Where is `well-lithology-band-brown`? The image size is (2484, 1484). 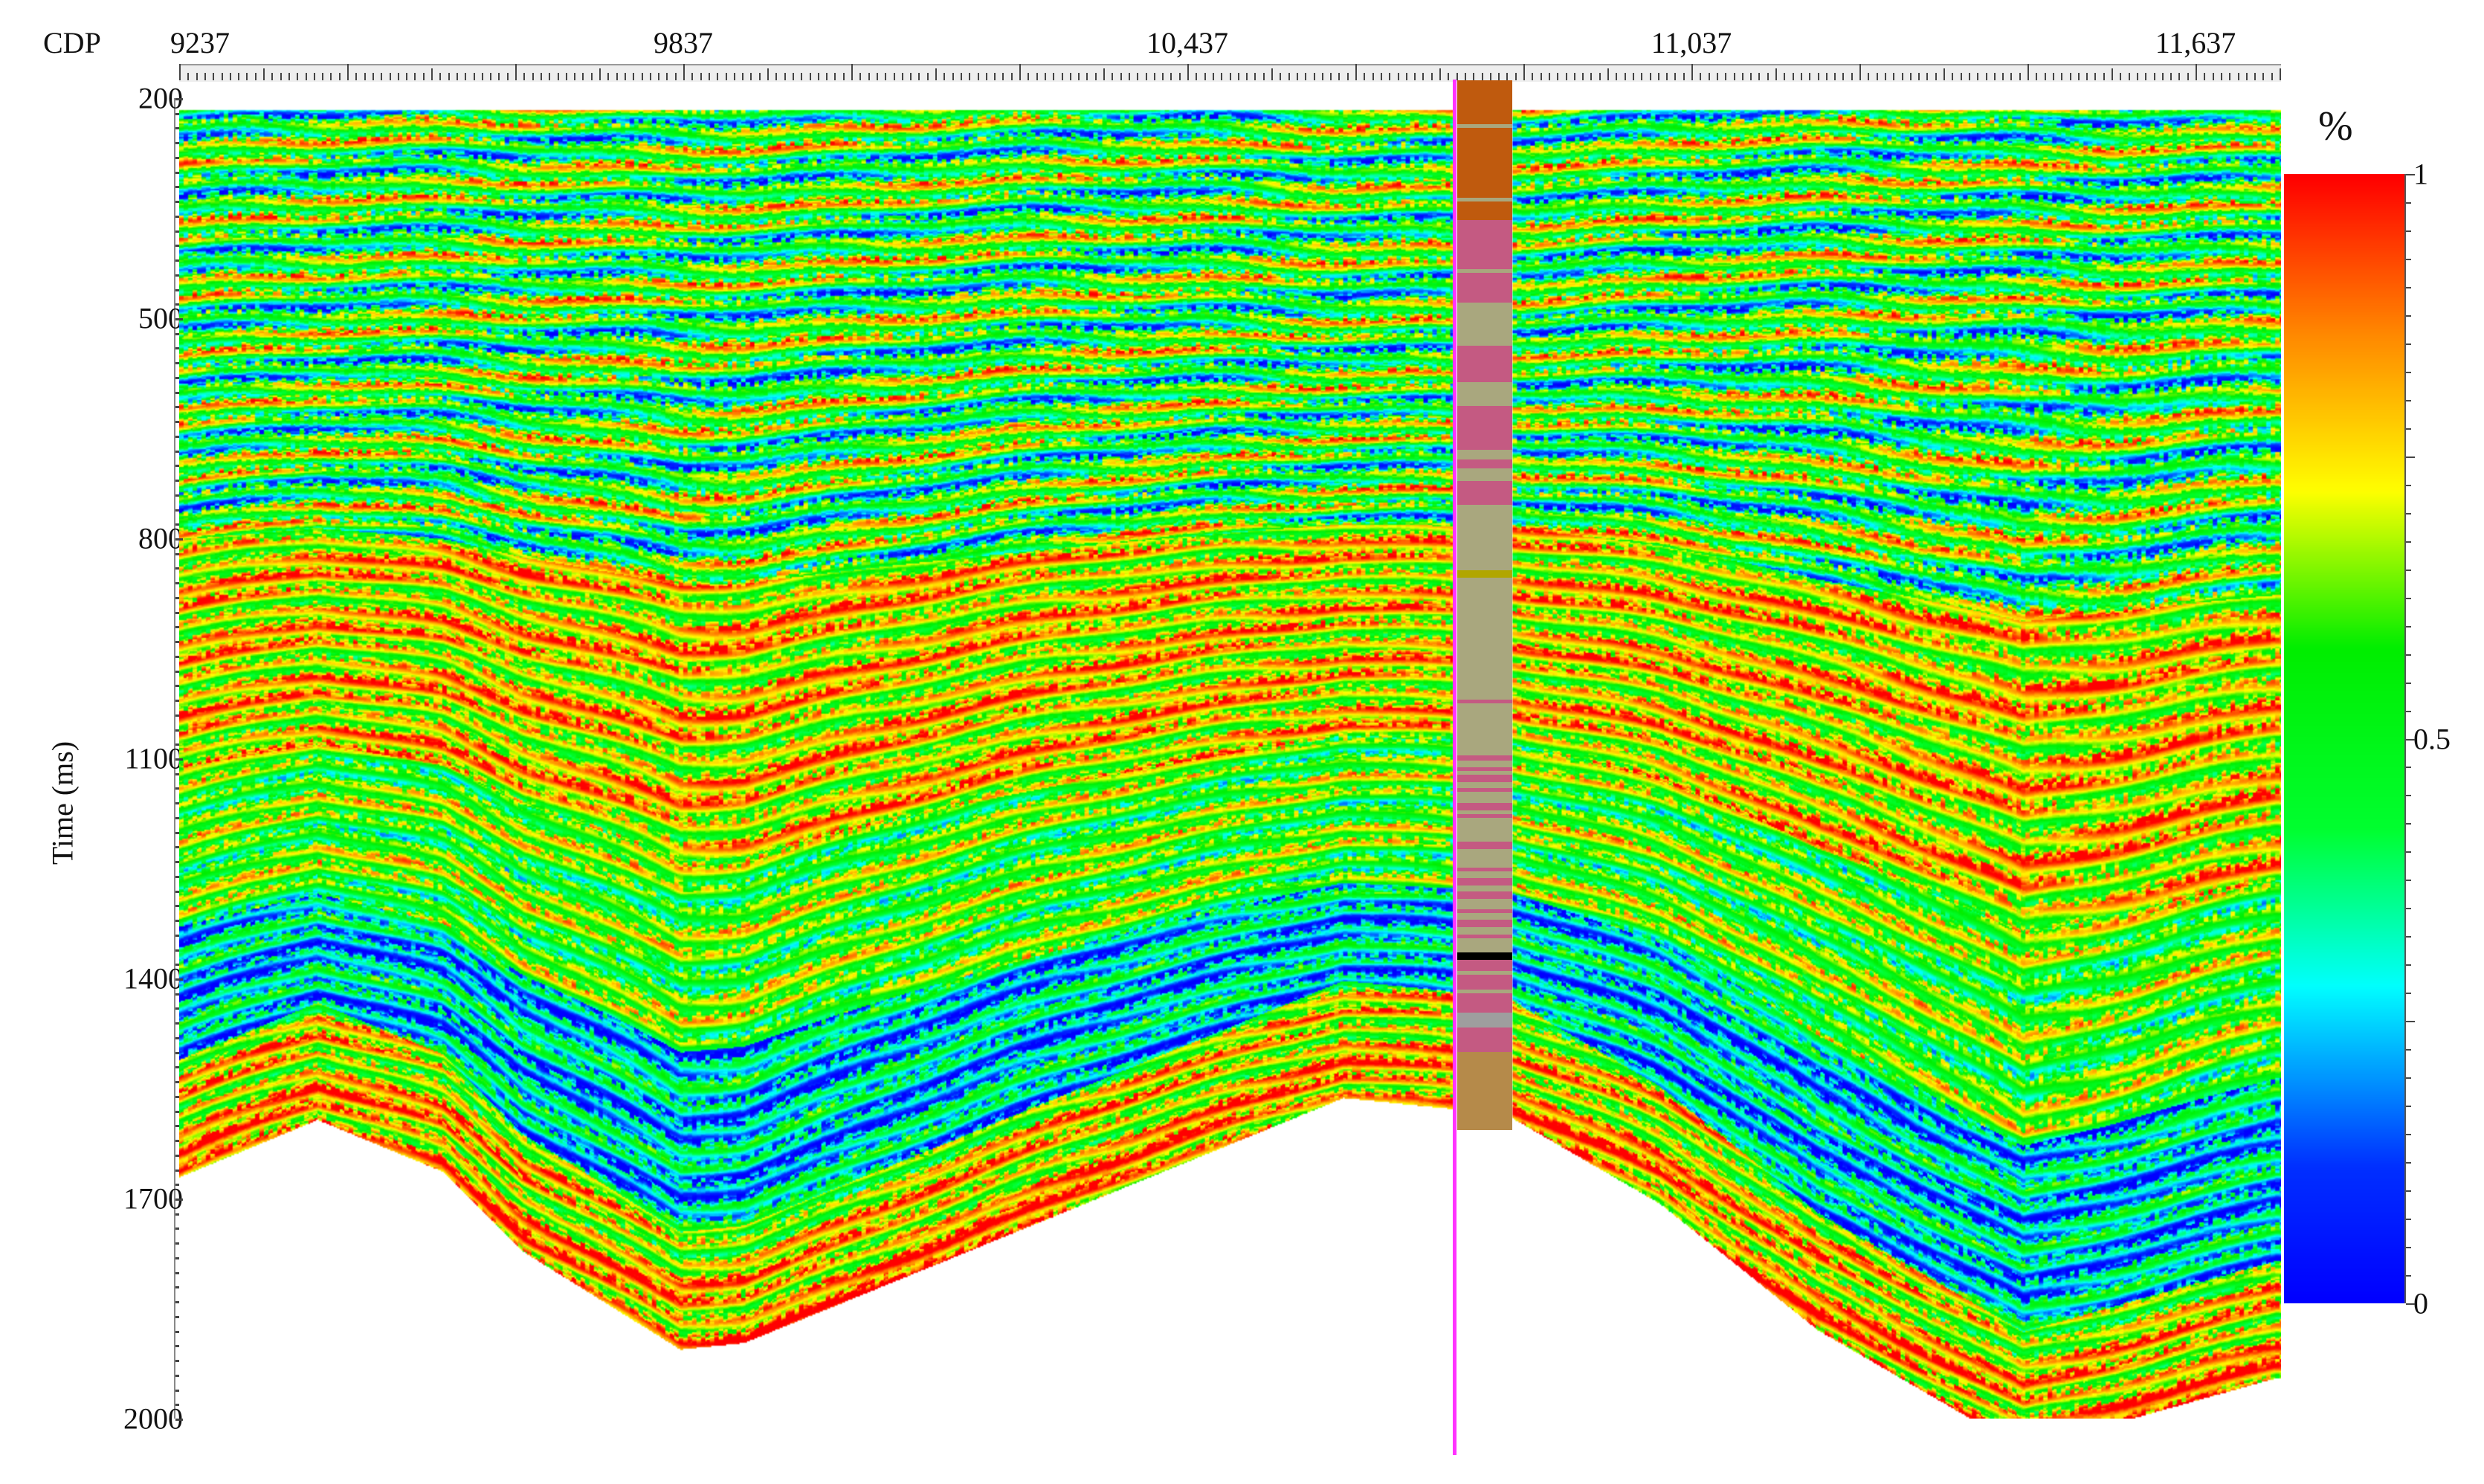 well-lithology-band-brown is located at coordinates (1484, 102).